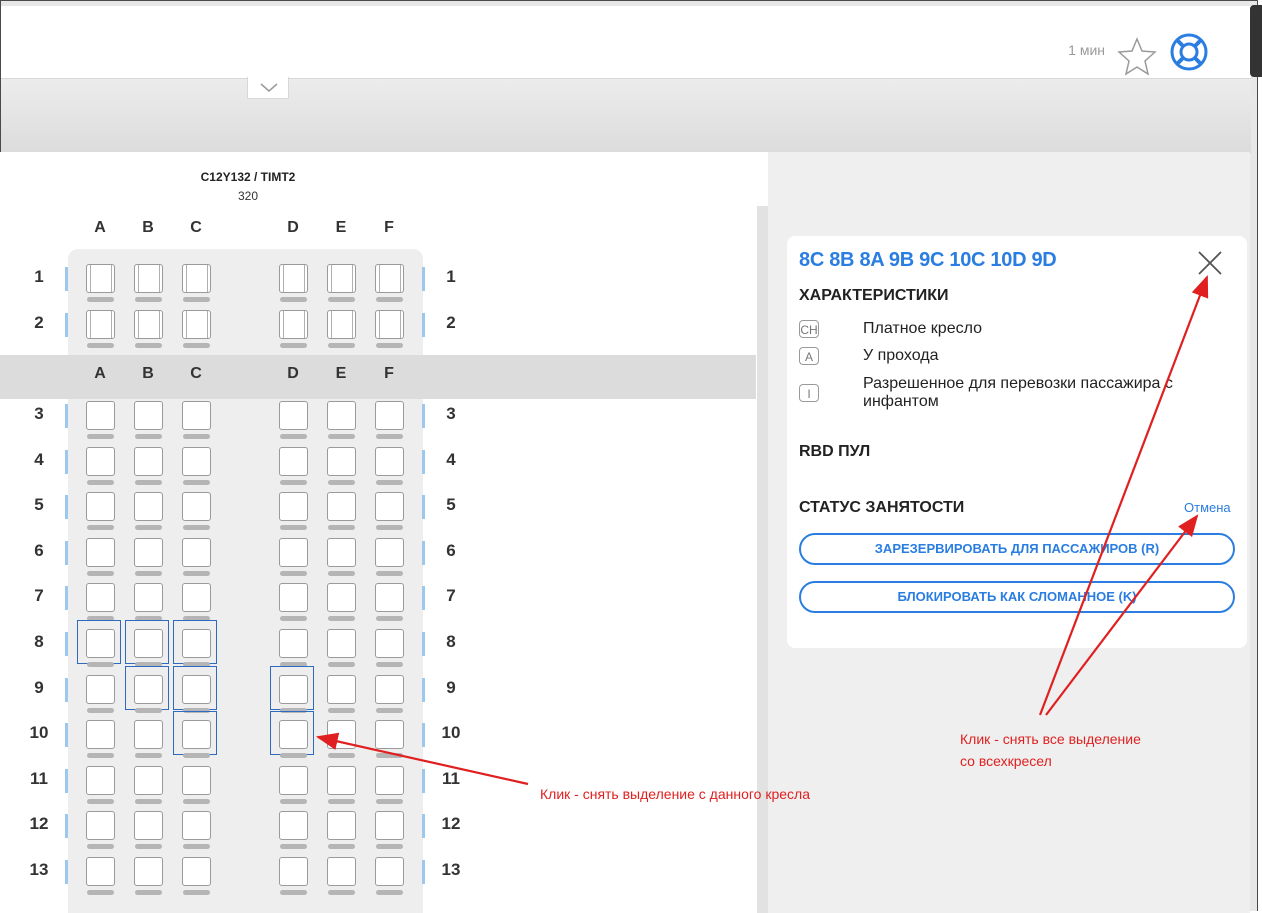 This screenshot has height=913, width=1262. Describe the element at coordinates (196, 643) in the screenshot. I see `seat-8C` at that location.